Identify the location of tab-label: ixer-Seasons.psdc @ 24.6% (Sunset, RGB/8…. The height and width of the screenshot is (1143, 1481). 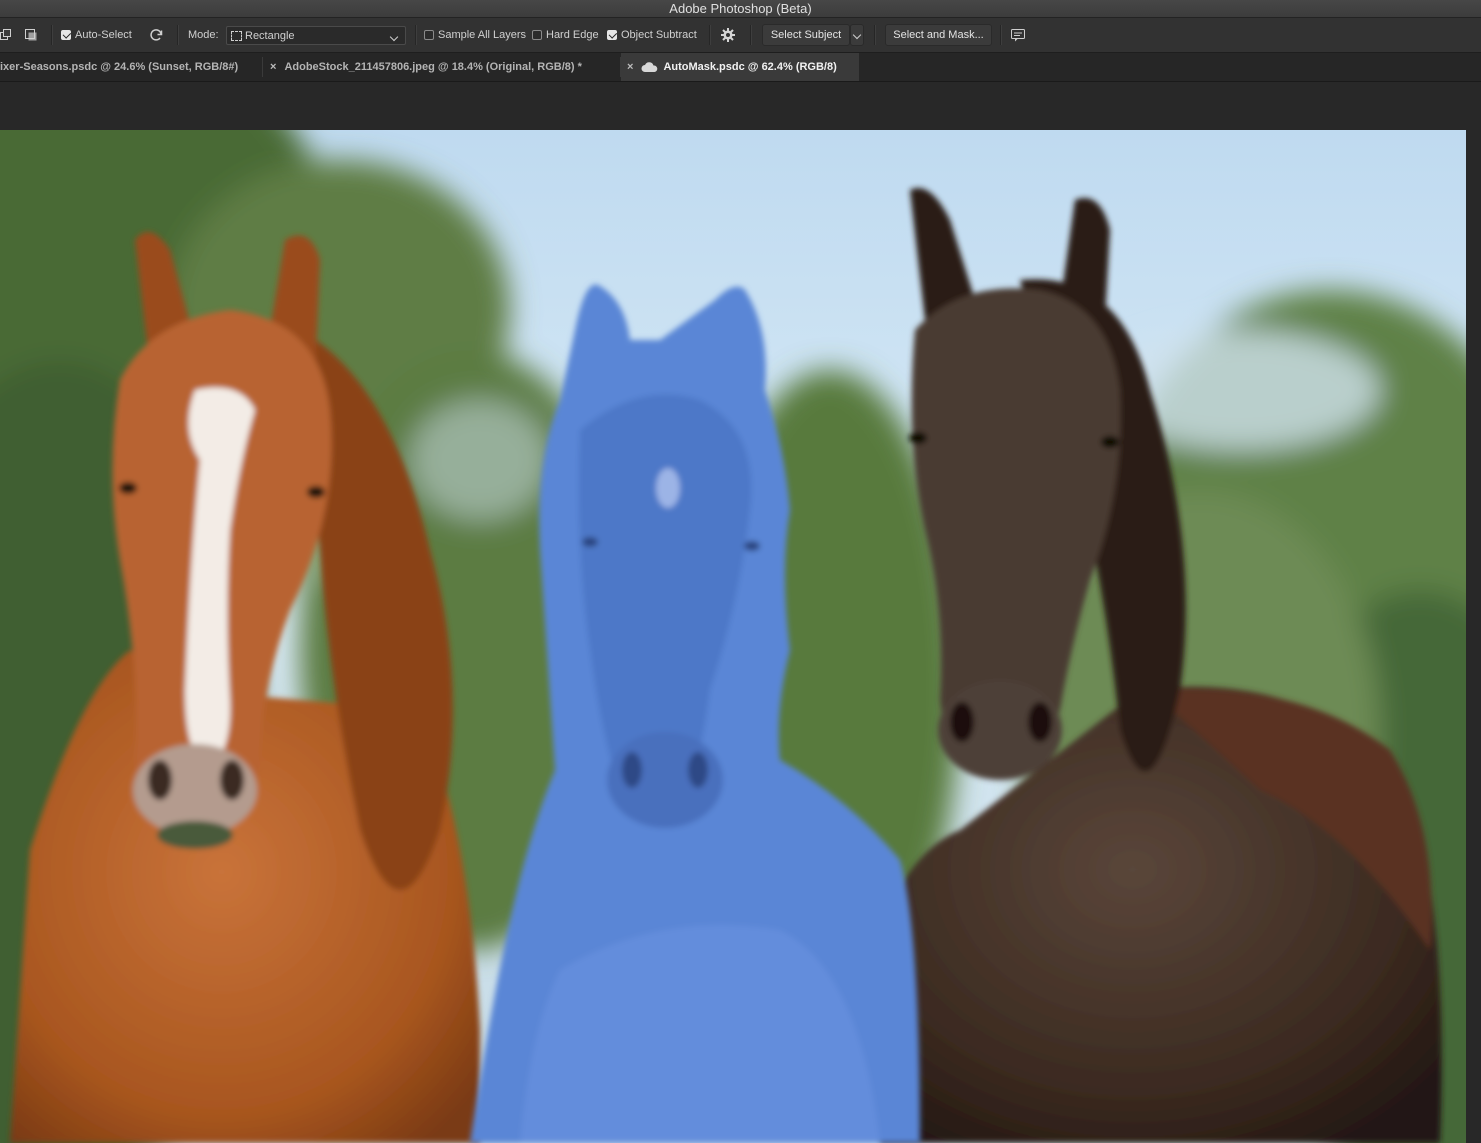
(119, 67).